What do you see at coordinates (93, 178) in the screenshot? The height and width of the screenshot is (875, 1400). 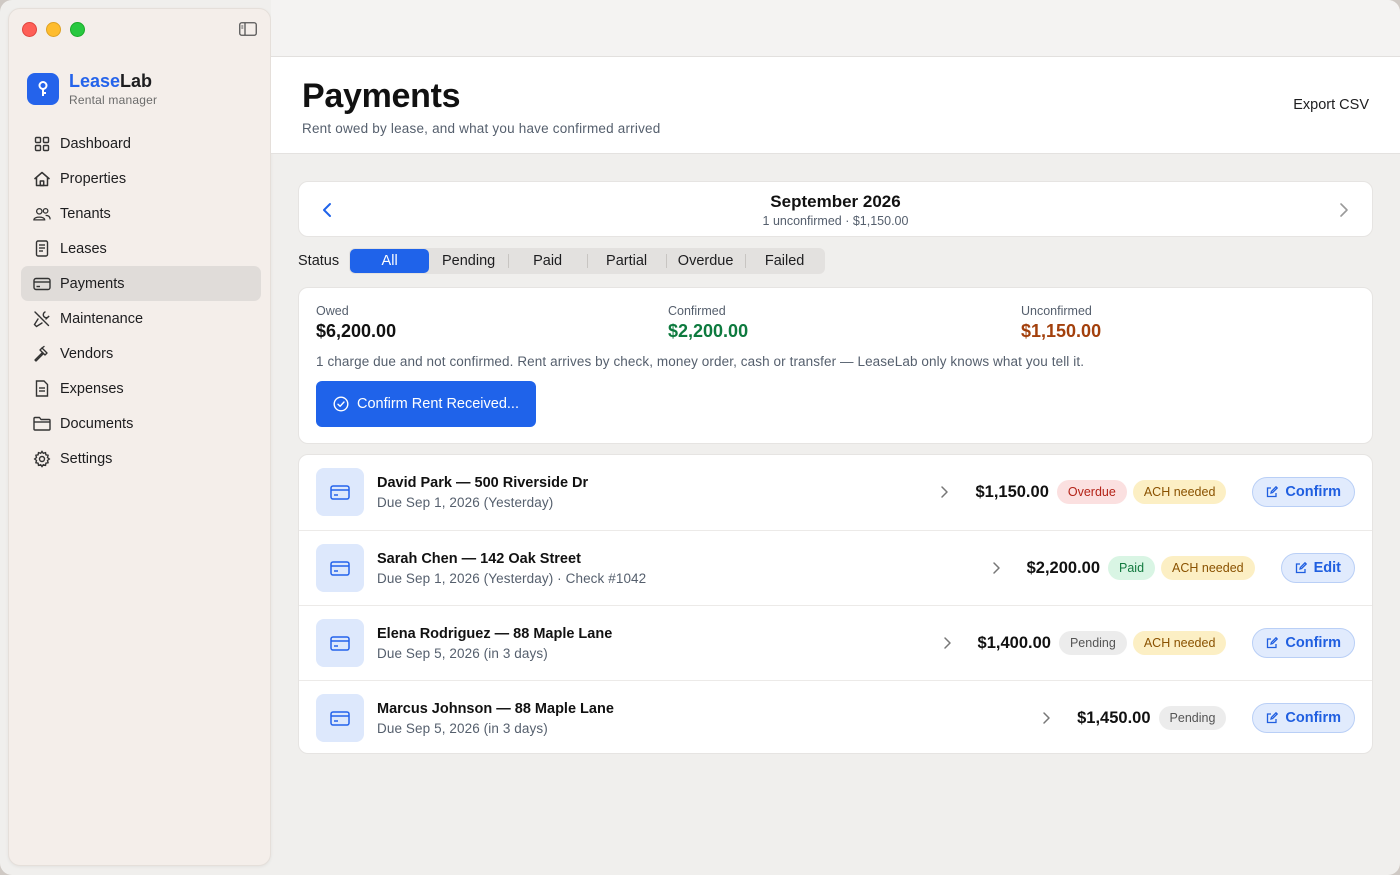 I see `sidebar-item-label: Properties` at bounding box center [93, 178].